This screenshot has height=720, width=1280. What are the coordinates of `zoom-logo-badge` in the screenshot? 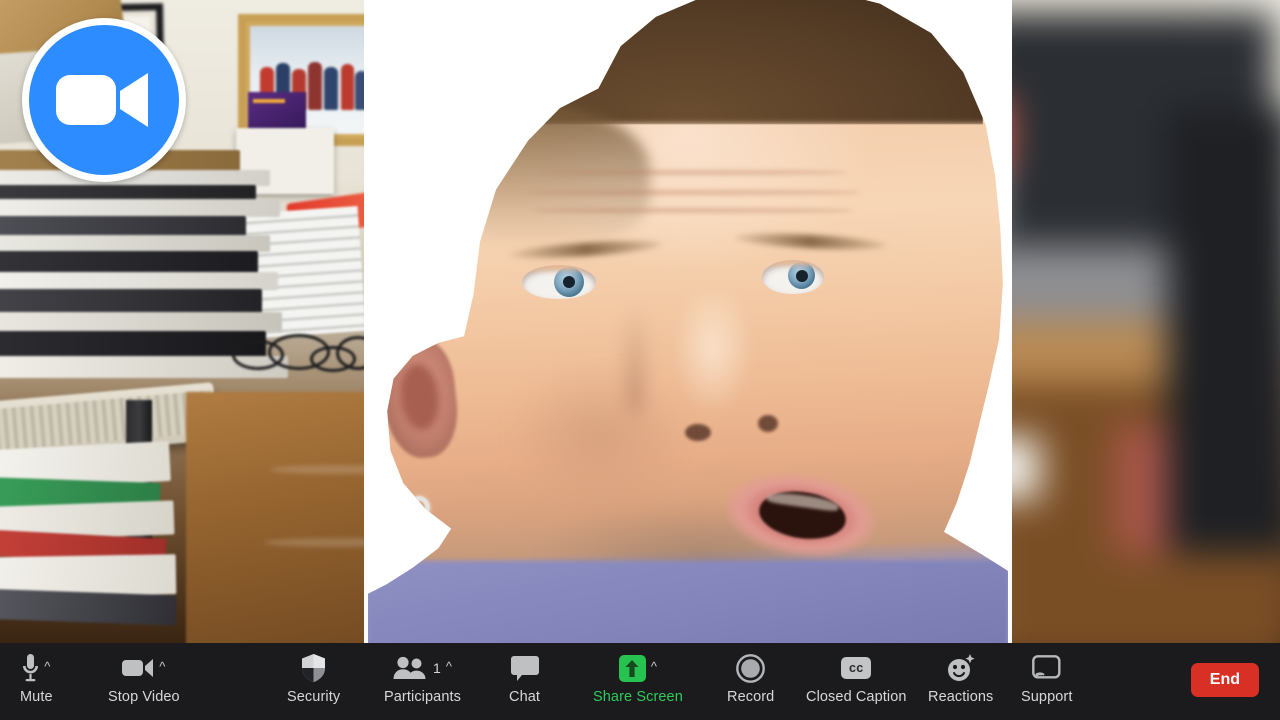 It's located at (104, 100).